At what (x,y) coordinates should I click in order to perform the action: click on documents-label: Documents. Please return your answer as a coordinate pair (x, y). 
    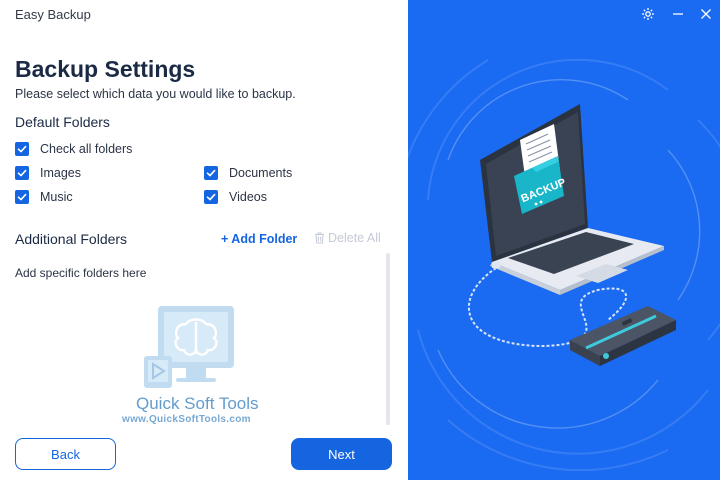
    Looking at the image, I should click on (261, 173).